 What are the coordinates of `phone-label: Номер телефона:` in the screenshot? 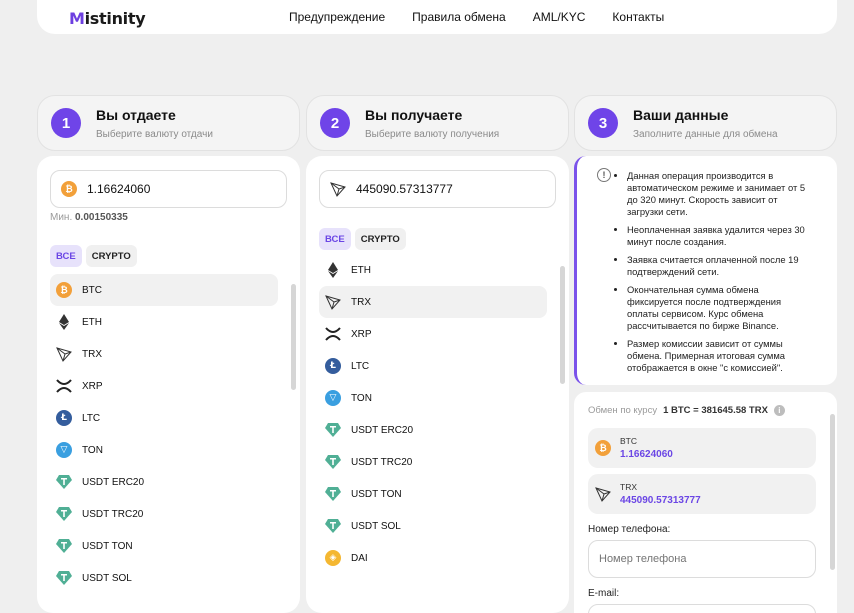 It's located at (629, 529).